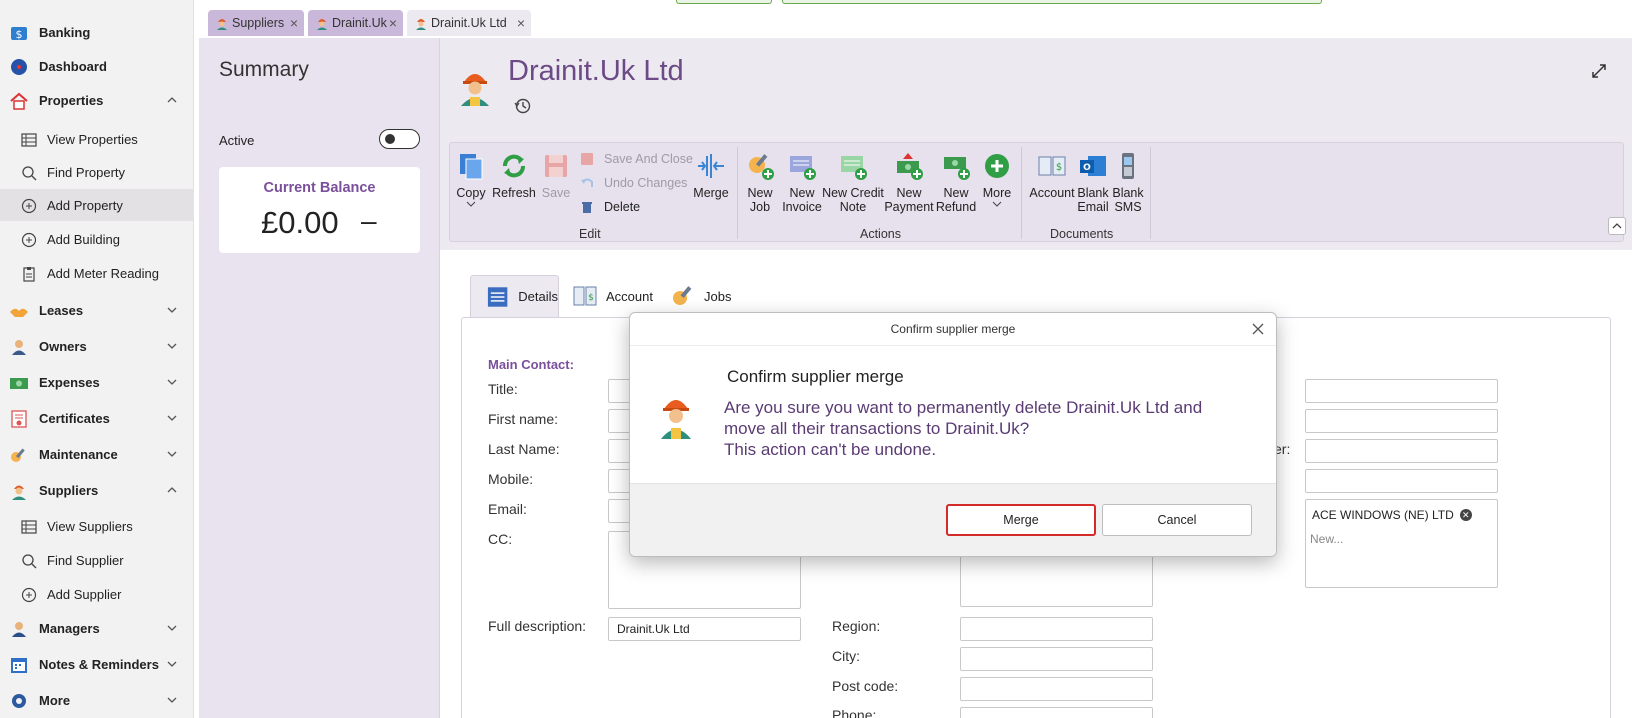 The width and height of the screenshot is (1632, 718). What do you see at coordinates (172, 490) in the screenshot?
I see `chevron-up-icon` at bounding box center [172, 490].